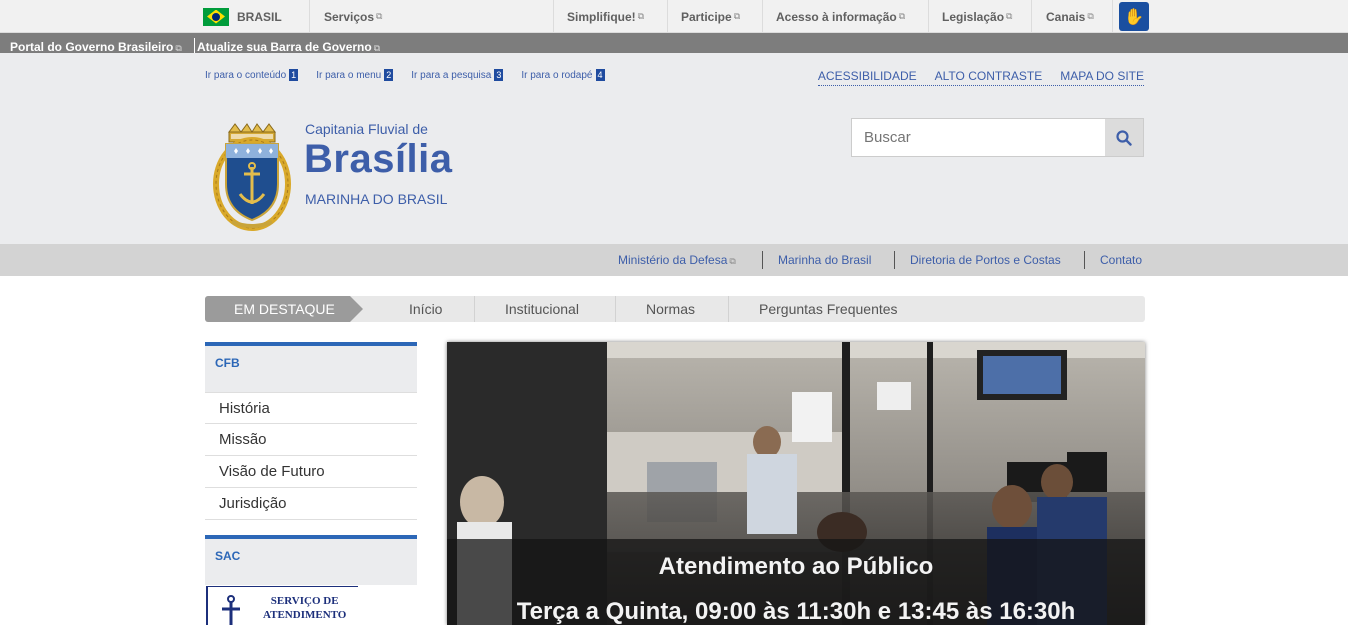 This screenshot has height=625, width=1348. Describe the element at coordinates (311, 408) in the screenshot. I see `sidebar-item-historia: História` at that location.